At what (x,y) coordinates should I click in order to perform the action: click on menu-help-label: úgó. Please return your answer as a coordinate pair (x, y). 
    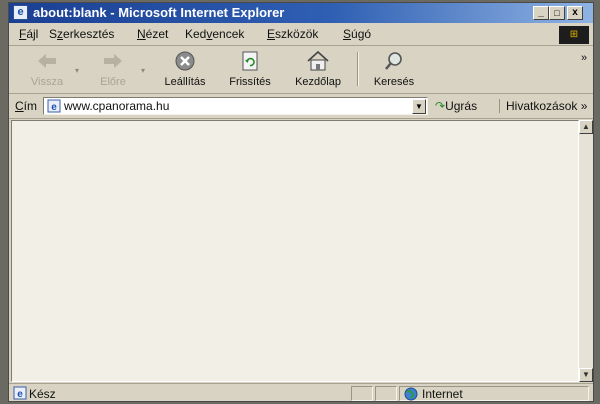
    Looking at the image, I should click on (361, 34).